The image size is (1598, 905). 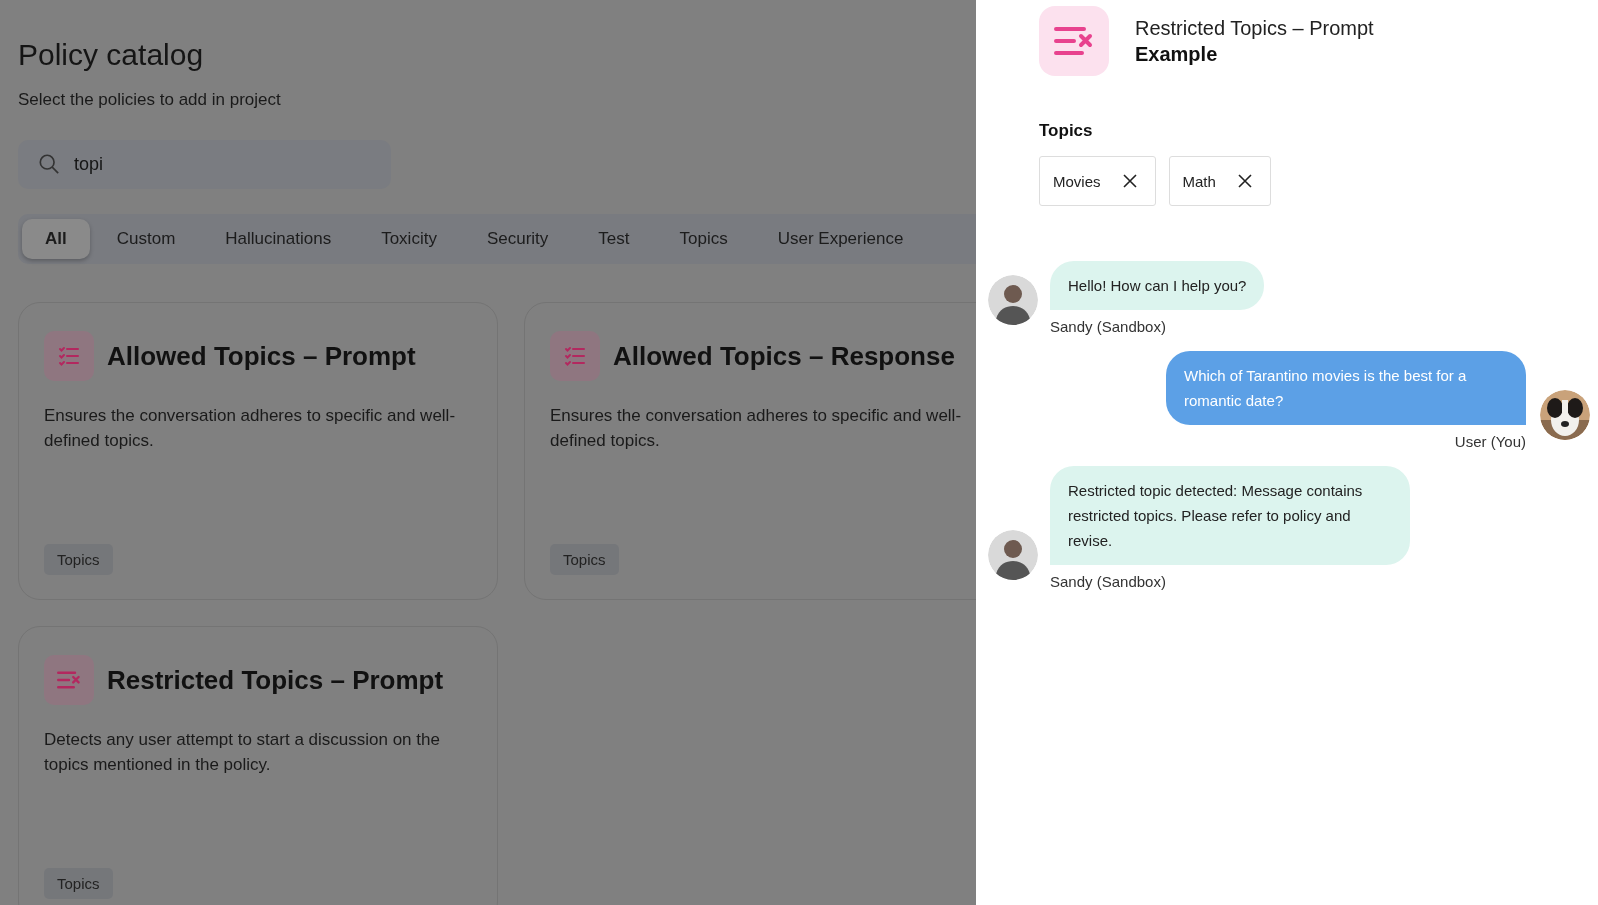 I want to click on filter-tab: Toxicity, so click(x=409, y=239).